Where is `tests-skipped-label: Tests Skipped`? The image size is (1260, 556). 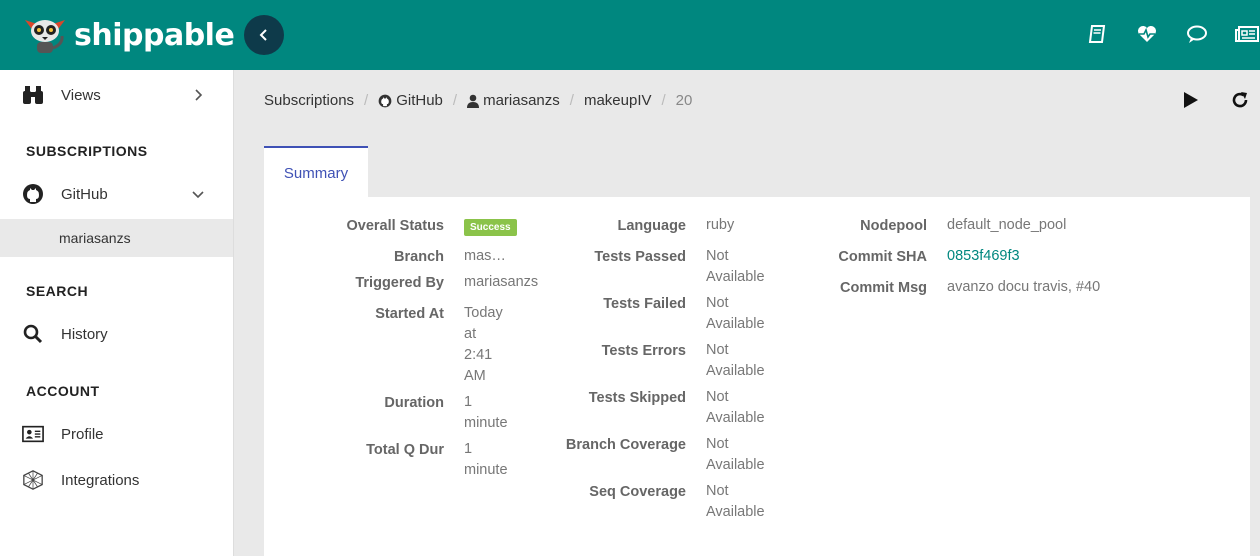 tests-skipped-label: Tests Skipped is located at coordinates (637, 398).